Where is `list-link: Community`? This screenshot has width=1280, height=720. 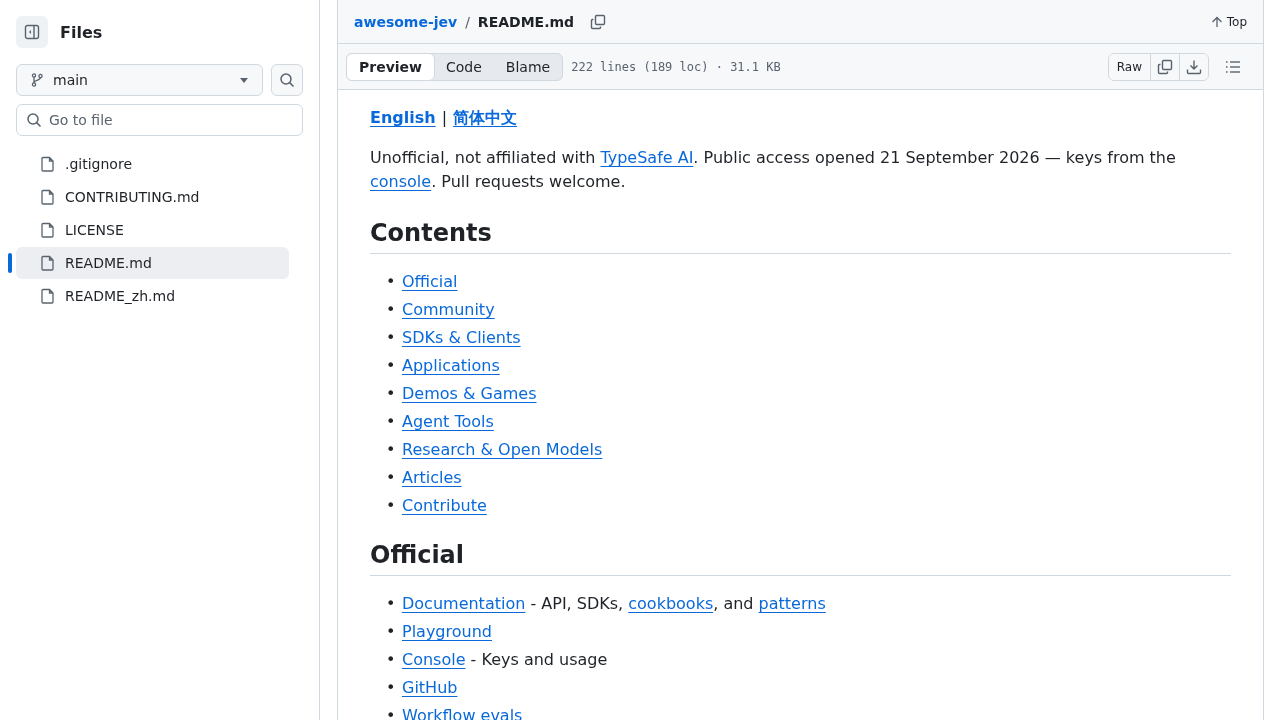
list-link: Community is located at coordinates (448, 310).